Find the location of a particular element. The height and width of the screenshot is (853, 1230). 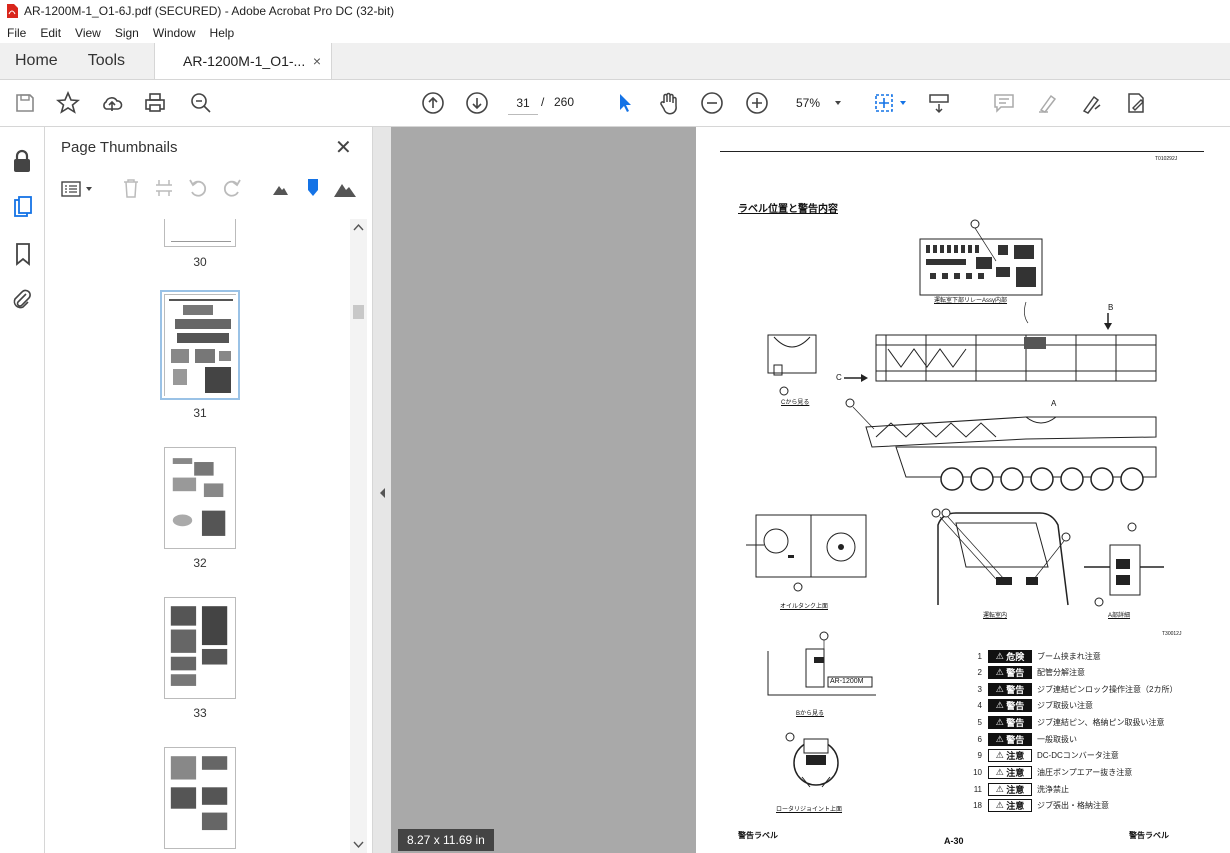

highlight-pen-icon is located at coordinates (1048, 103).